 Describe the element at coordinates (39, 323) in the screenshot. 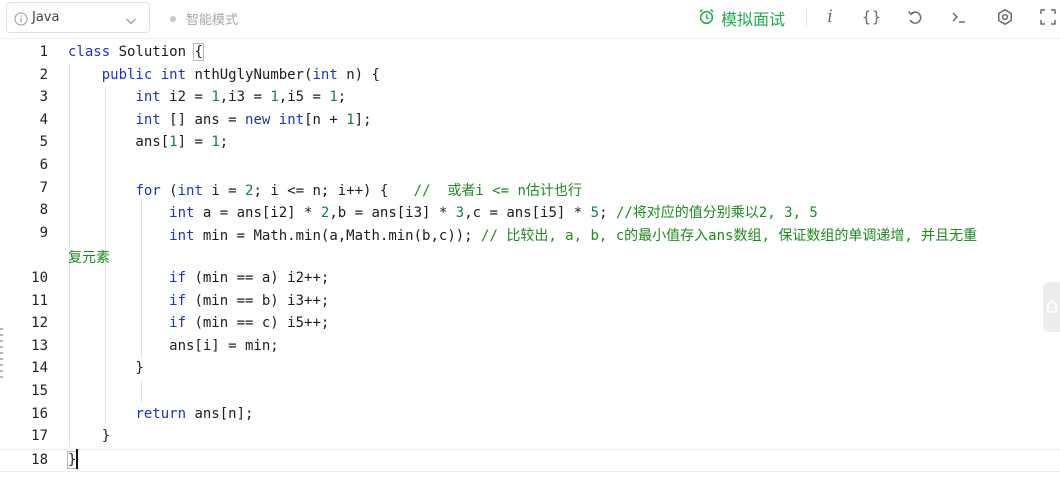

I see `line-number: 12` at that location.